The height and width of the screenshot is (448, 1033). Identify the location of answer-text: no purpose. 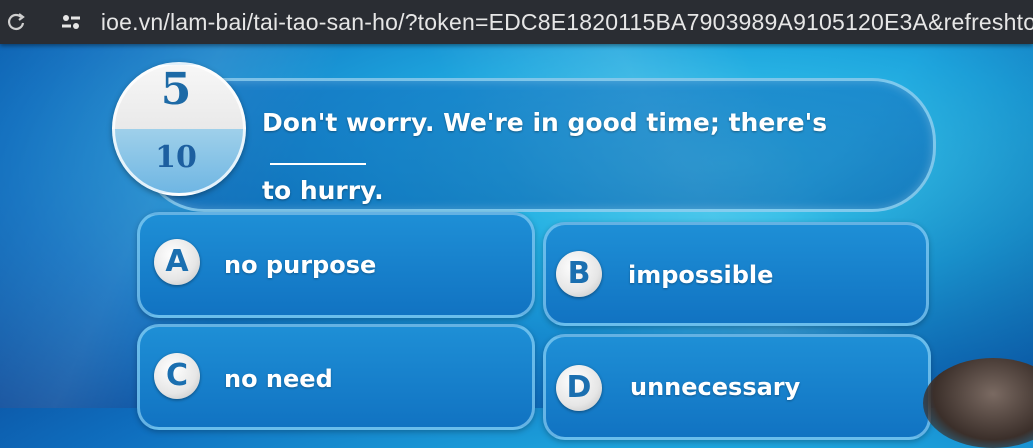
(300, 265).